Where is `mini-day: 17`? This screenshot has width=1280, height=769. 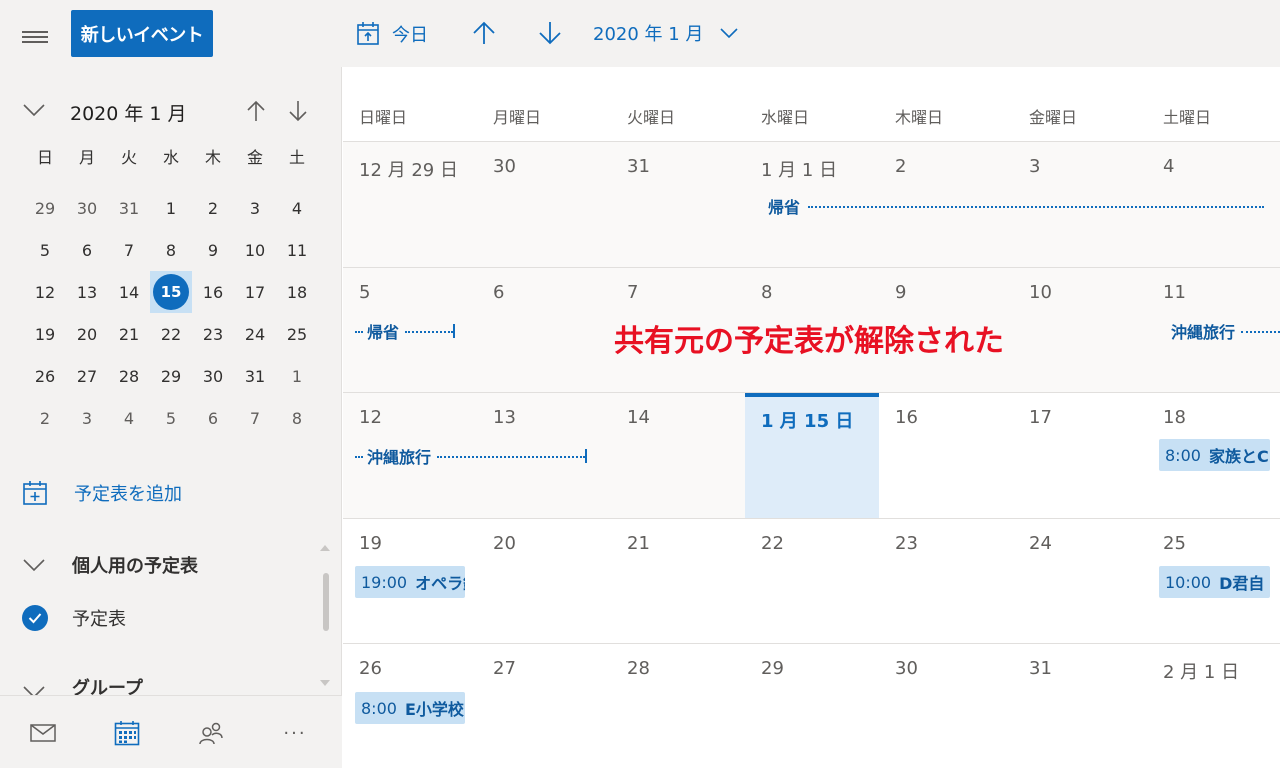
mini-day: 17 is located at coordinates (255, 292).